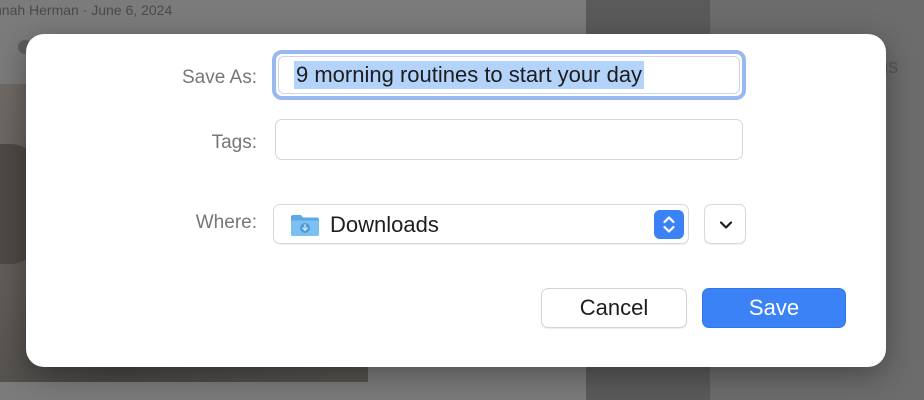  Describe the element at coordinates (219, 77) in the screenshot. I see `save-as-label: Save As:` at that location.